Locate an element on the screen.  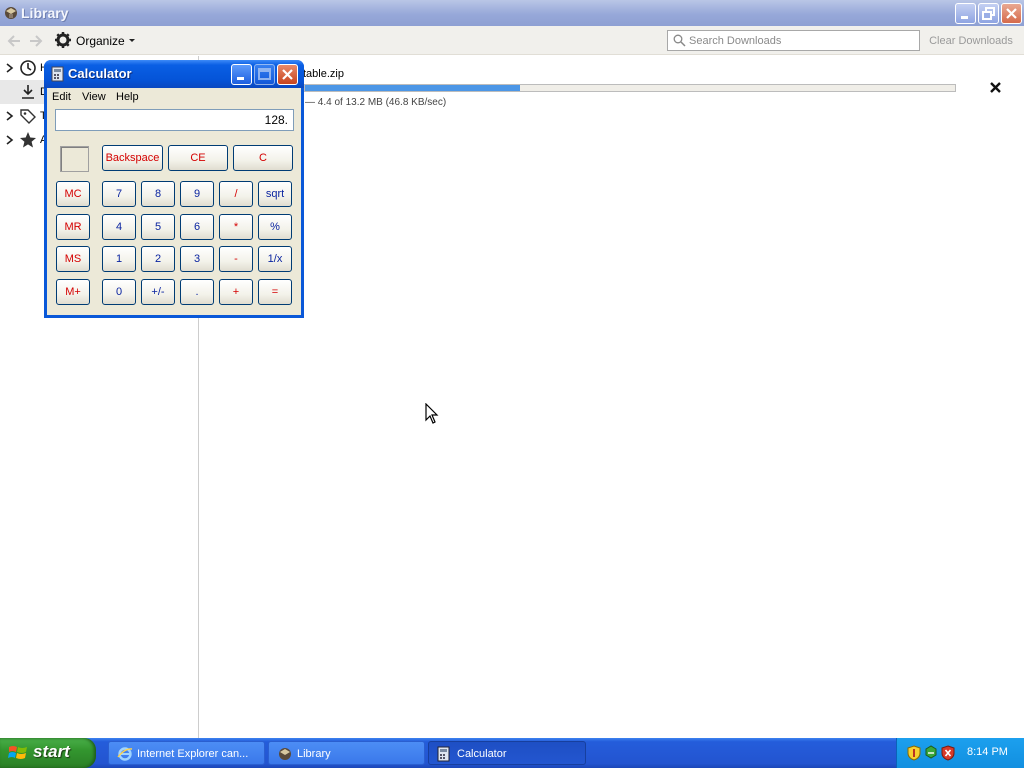
calc-maximize-button is located at coordinates (264, 74).